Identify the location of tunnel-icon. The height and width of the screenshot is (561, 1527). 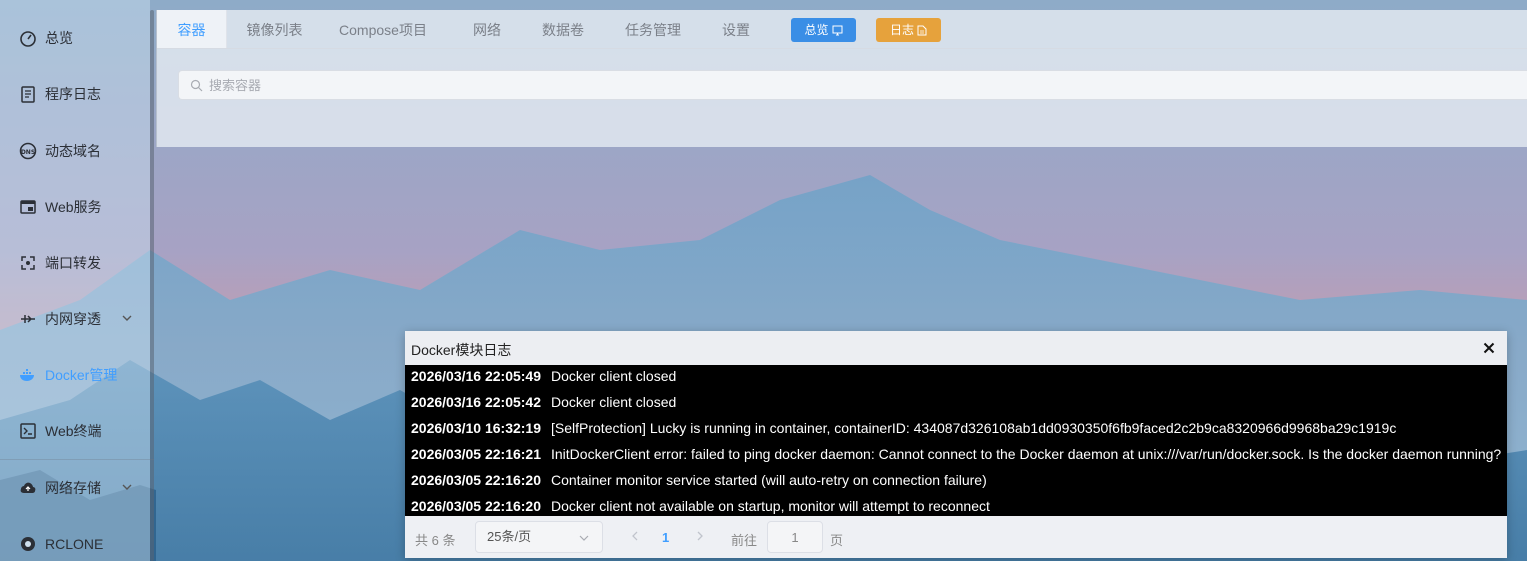
(28, 319).